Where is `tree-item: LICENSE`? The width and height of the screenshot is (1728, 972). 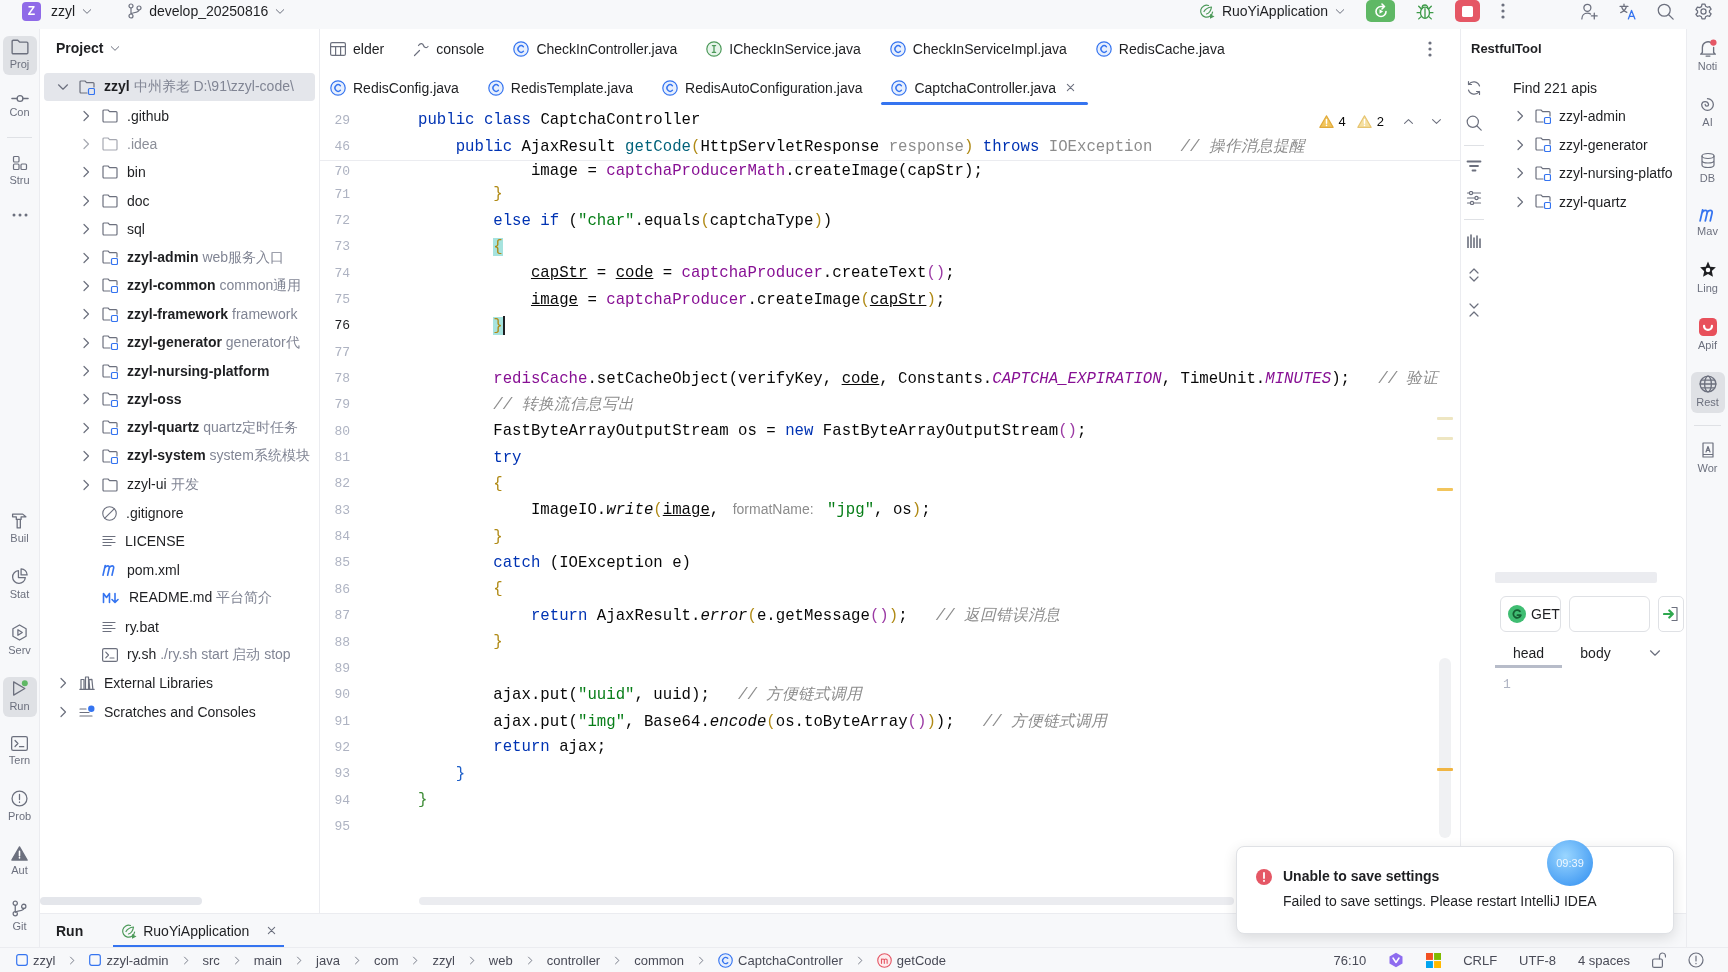
tree-item: LICENSE is located at coordinates (130, 541).